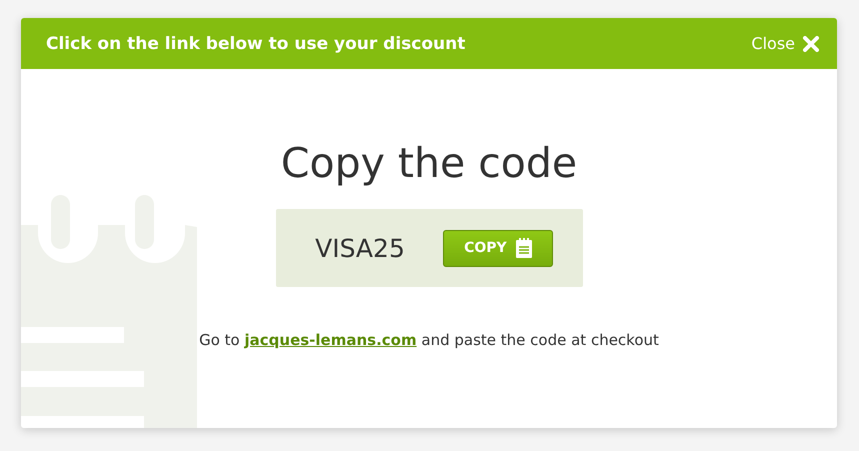 The width and height of the screenshot is (859, 451). Describe the element at coordinates (360, 248) in the screenshot. I see `coupon-code: VISA25` at that location.